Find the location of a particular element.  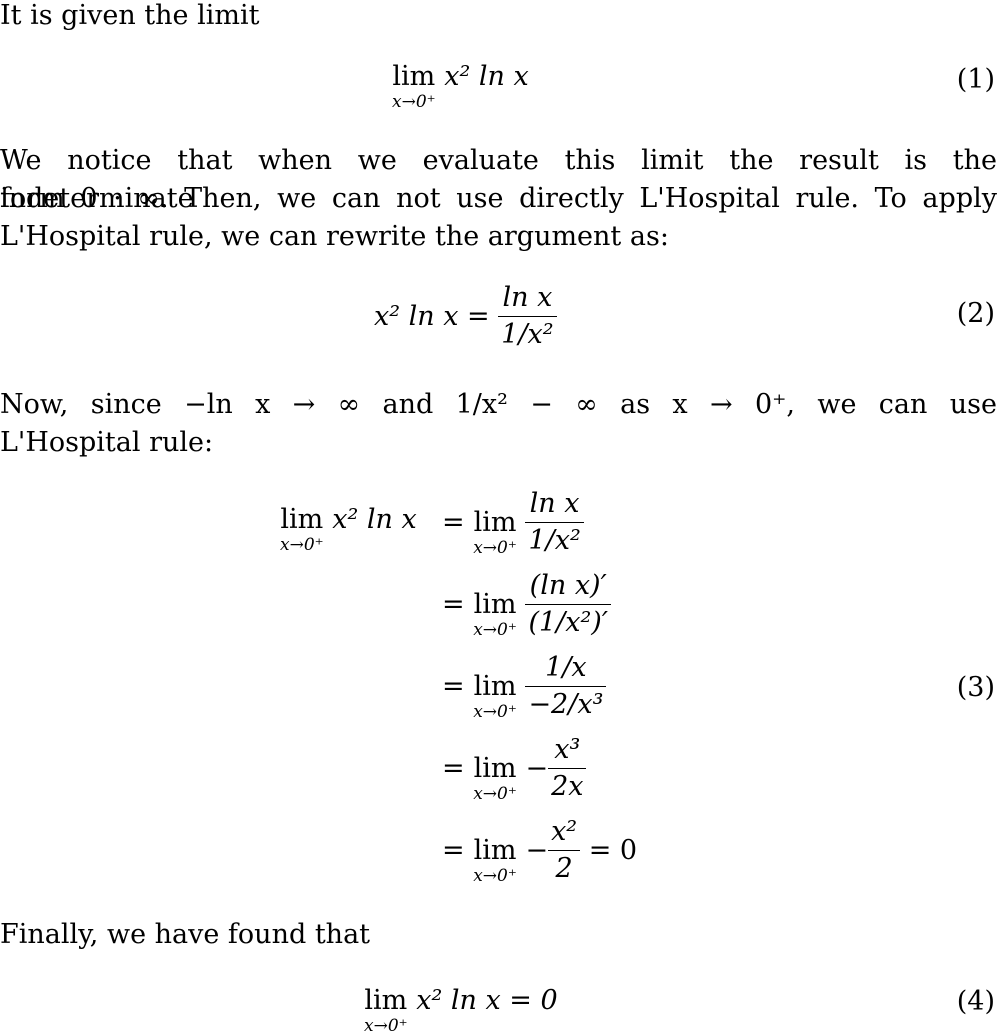

derivation-step: = lim x→0⁺ (ln x)′ (1/x²)′ is located at coordinates (526, 604).